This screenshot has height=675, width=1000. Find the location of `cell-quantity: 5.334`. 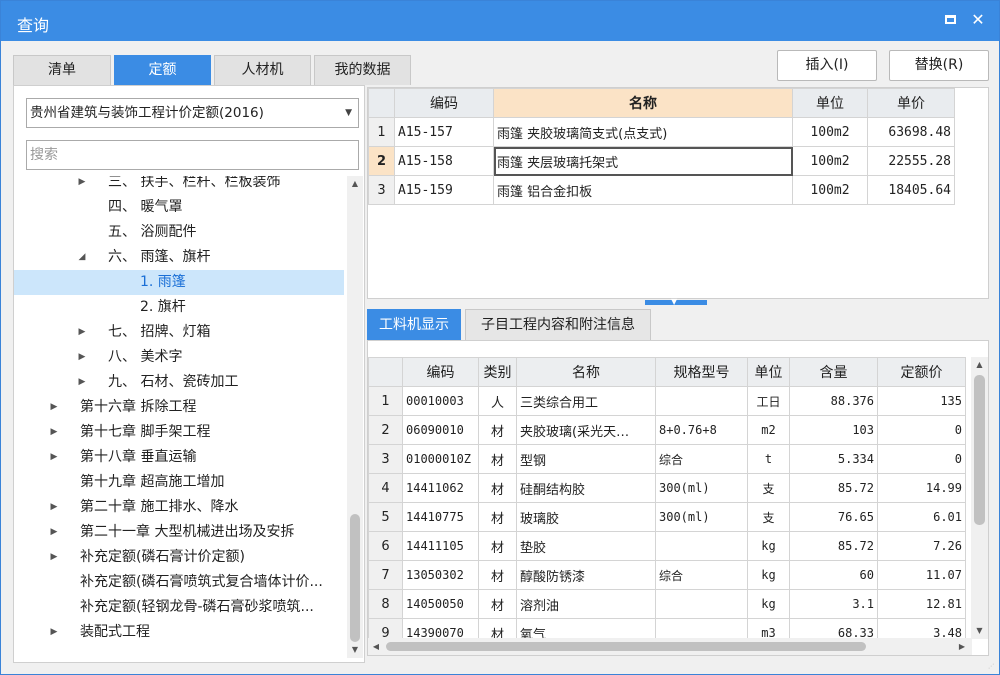

cell-quantity: 5.334 is located at coordinates (833, 459).